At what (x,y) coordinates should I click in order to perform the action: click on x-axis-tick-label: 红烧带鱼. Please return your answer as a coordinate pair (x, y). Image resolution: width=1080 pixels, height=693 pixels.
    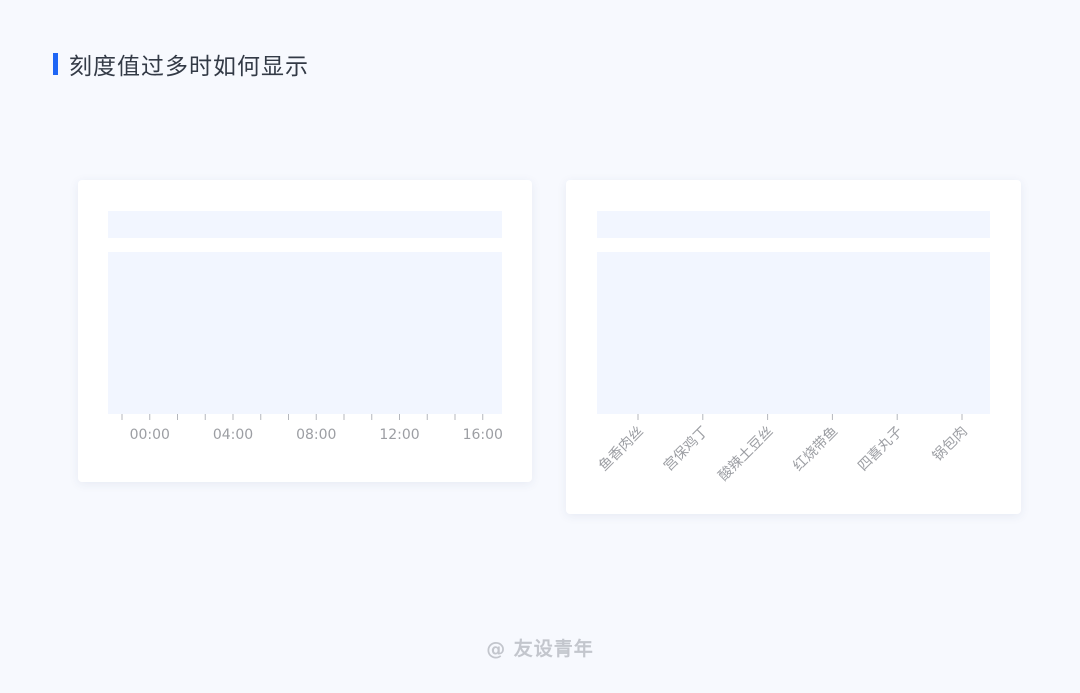
    Looking at the image, I should click on (816, 449).